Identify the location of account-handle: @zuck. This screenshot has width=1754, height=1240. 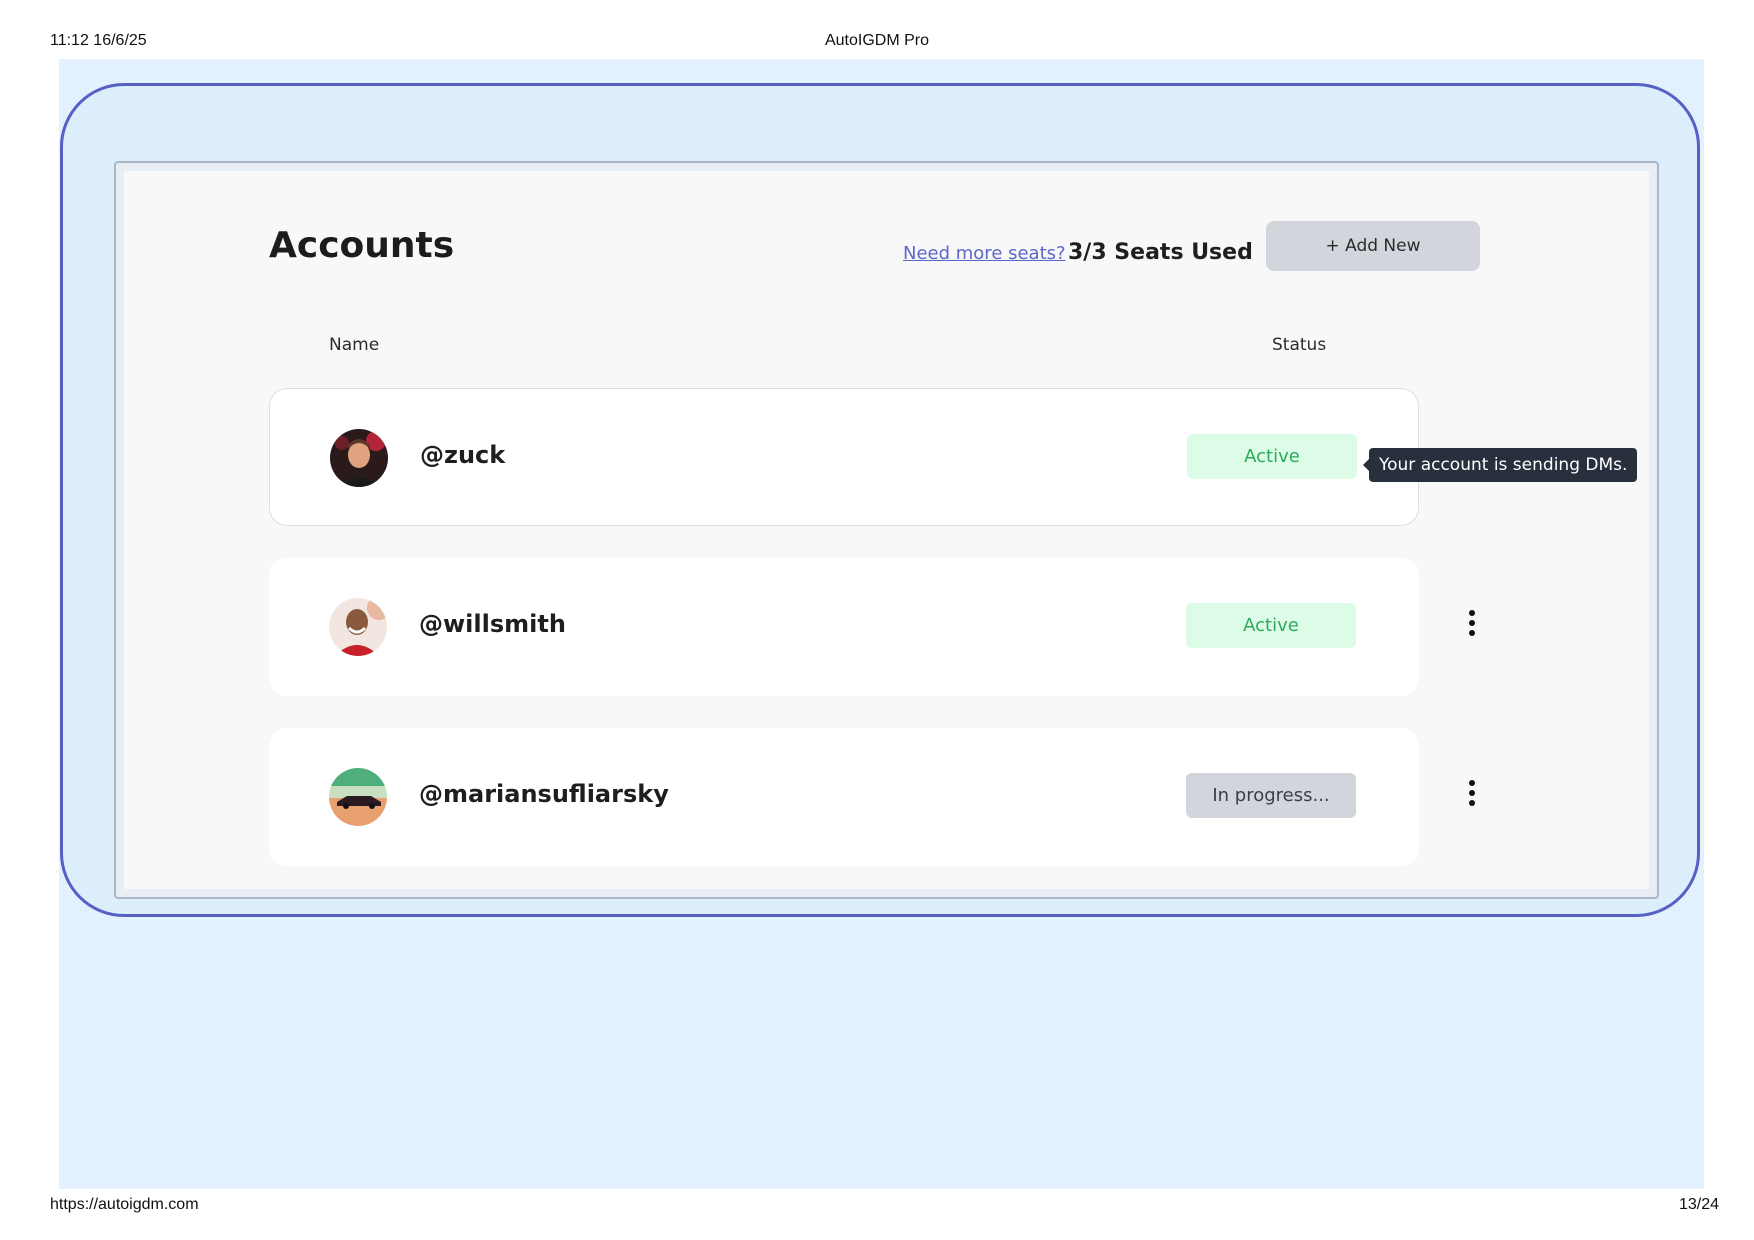
(463, 455).